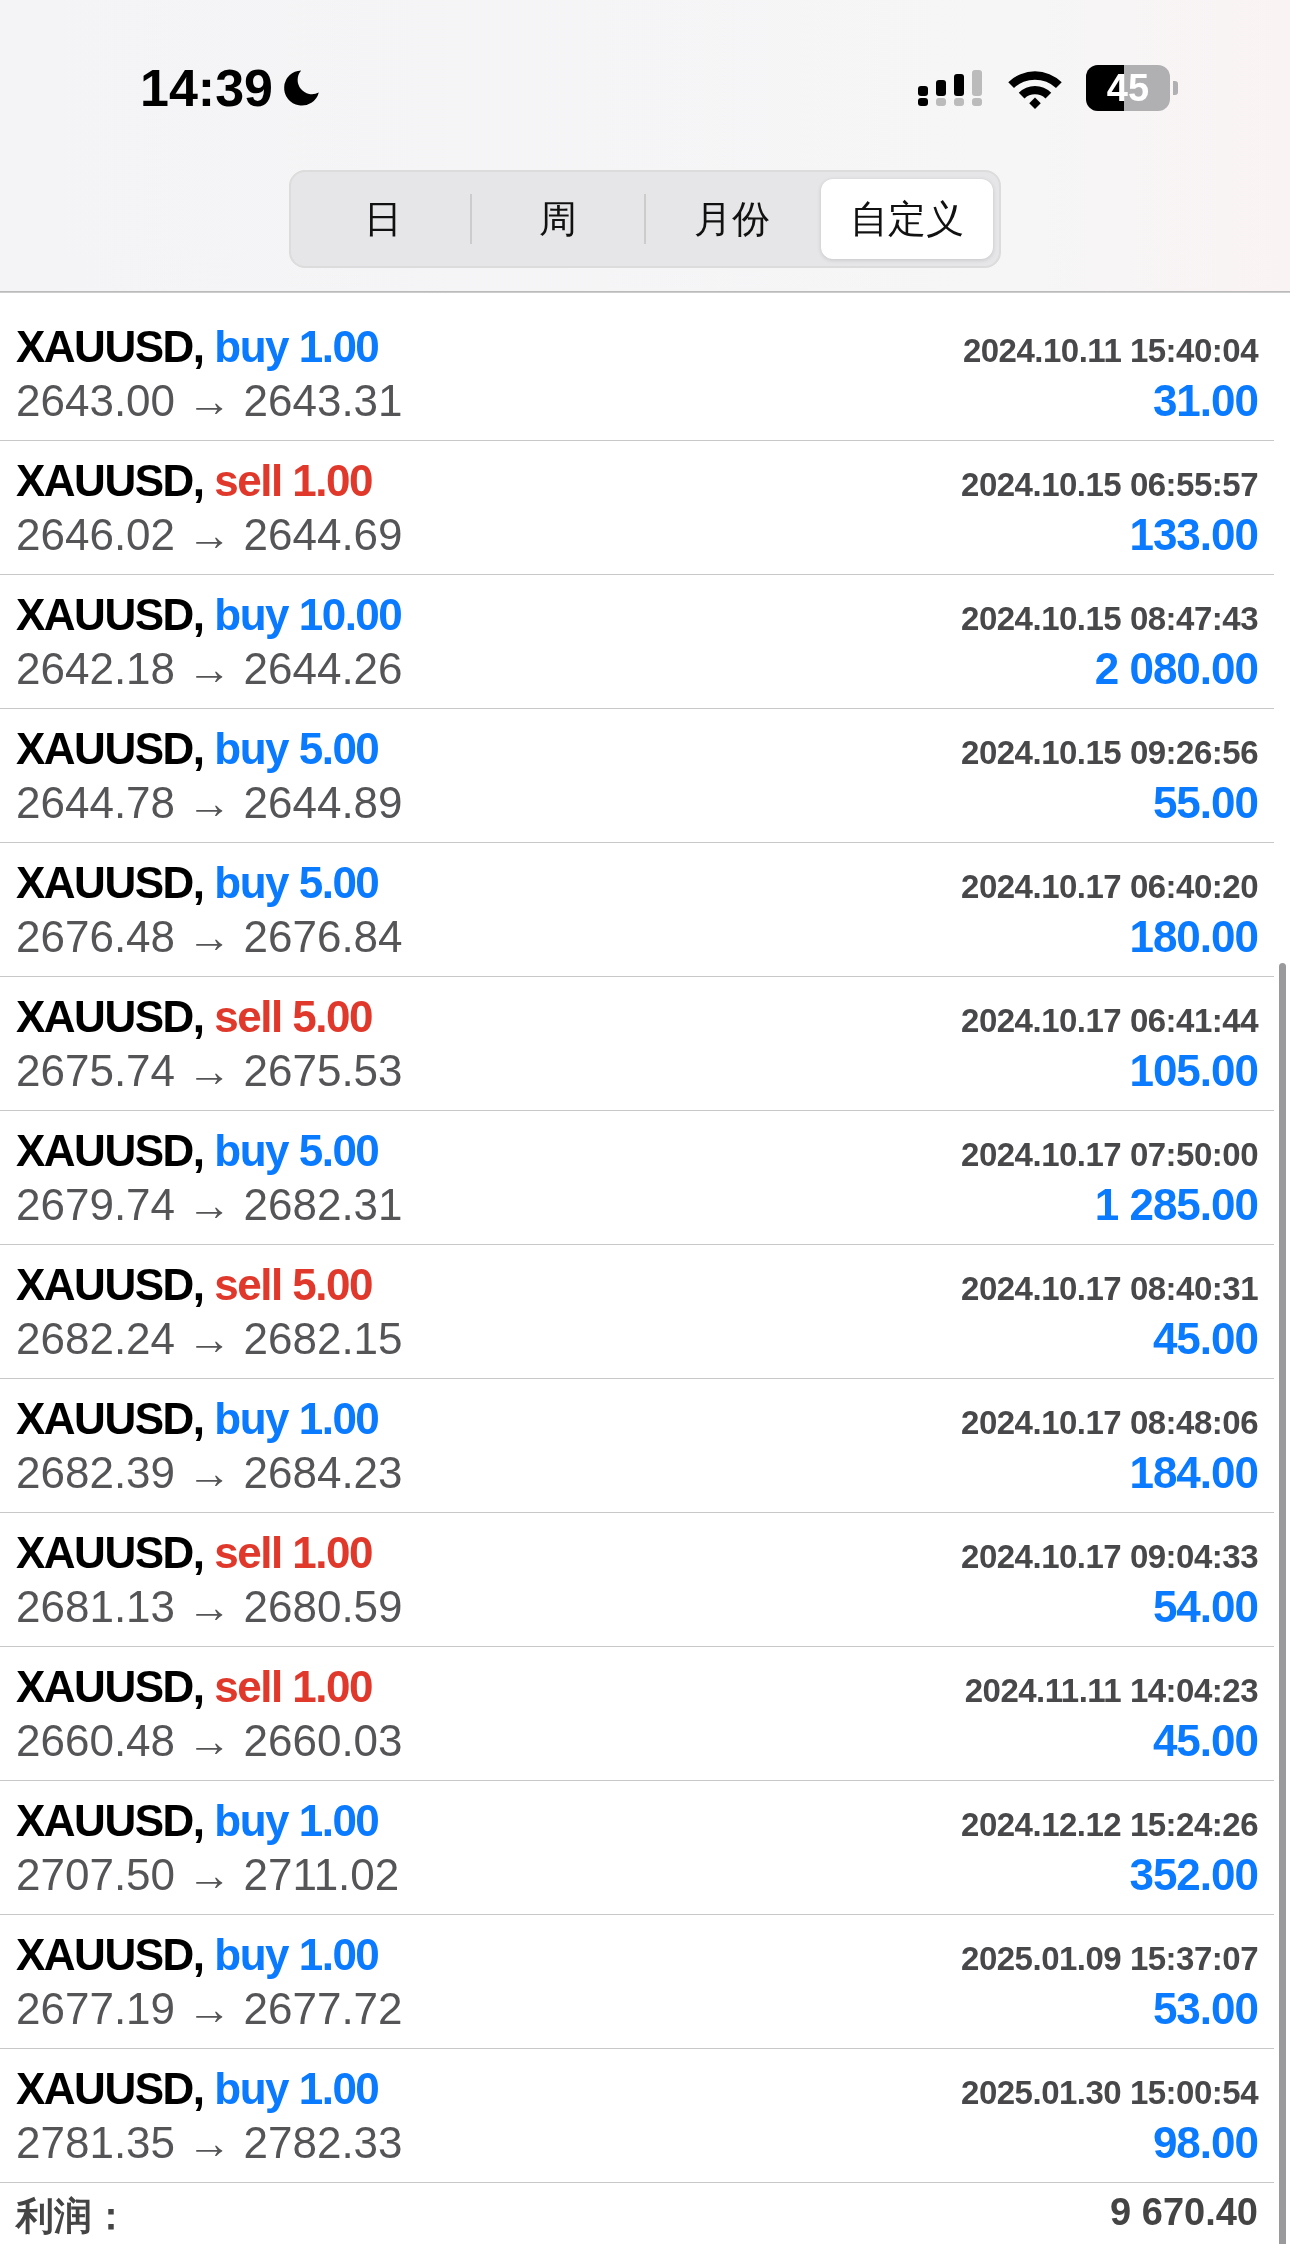 The width and height of the screenshot is (1290, 2244). I want to click on trade-profit: 2 080.00, so click(1176, 668).